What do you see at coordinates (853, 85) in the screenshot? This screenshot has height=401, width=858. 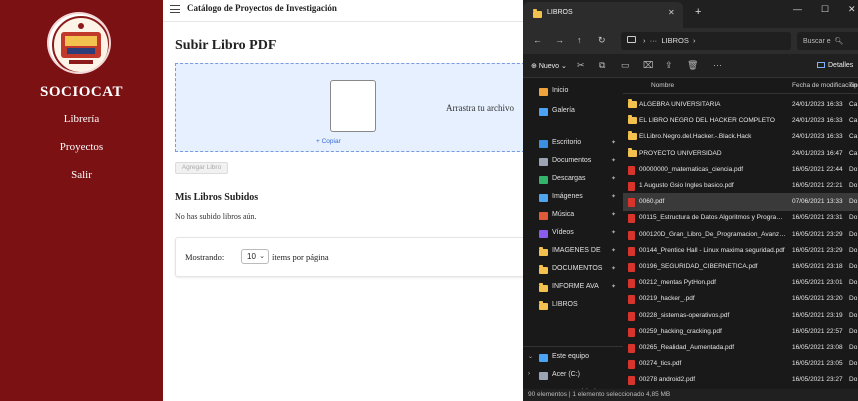 I see `column-type: Tip` at bounding box center [853, 85].